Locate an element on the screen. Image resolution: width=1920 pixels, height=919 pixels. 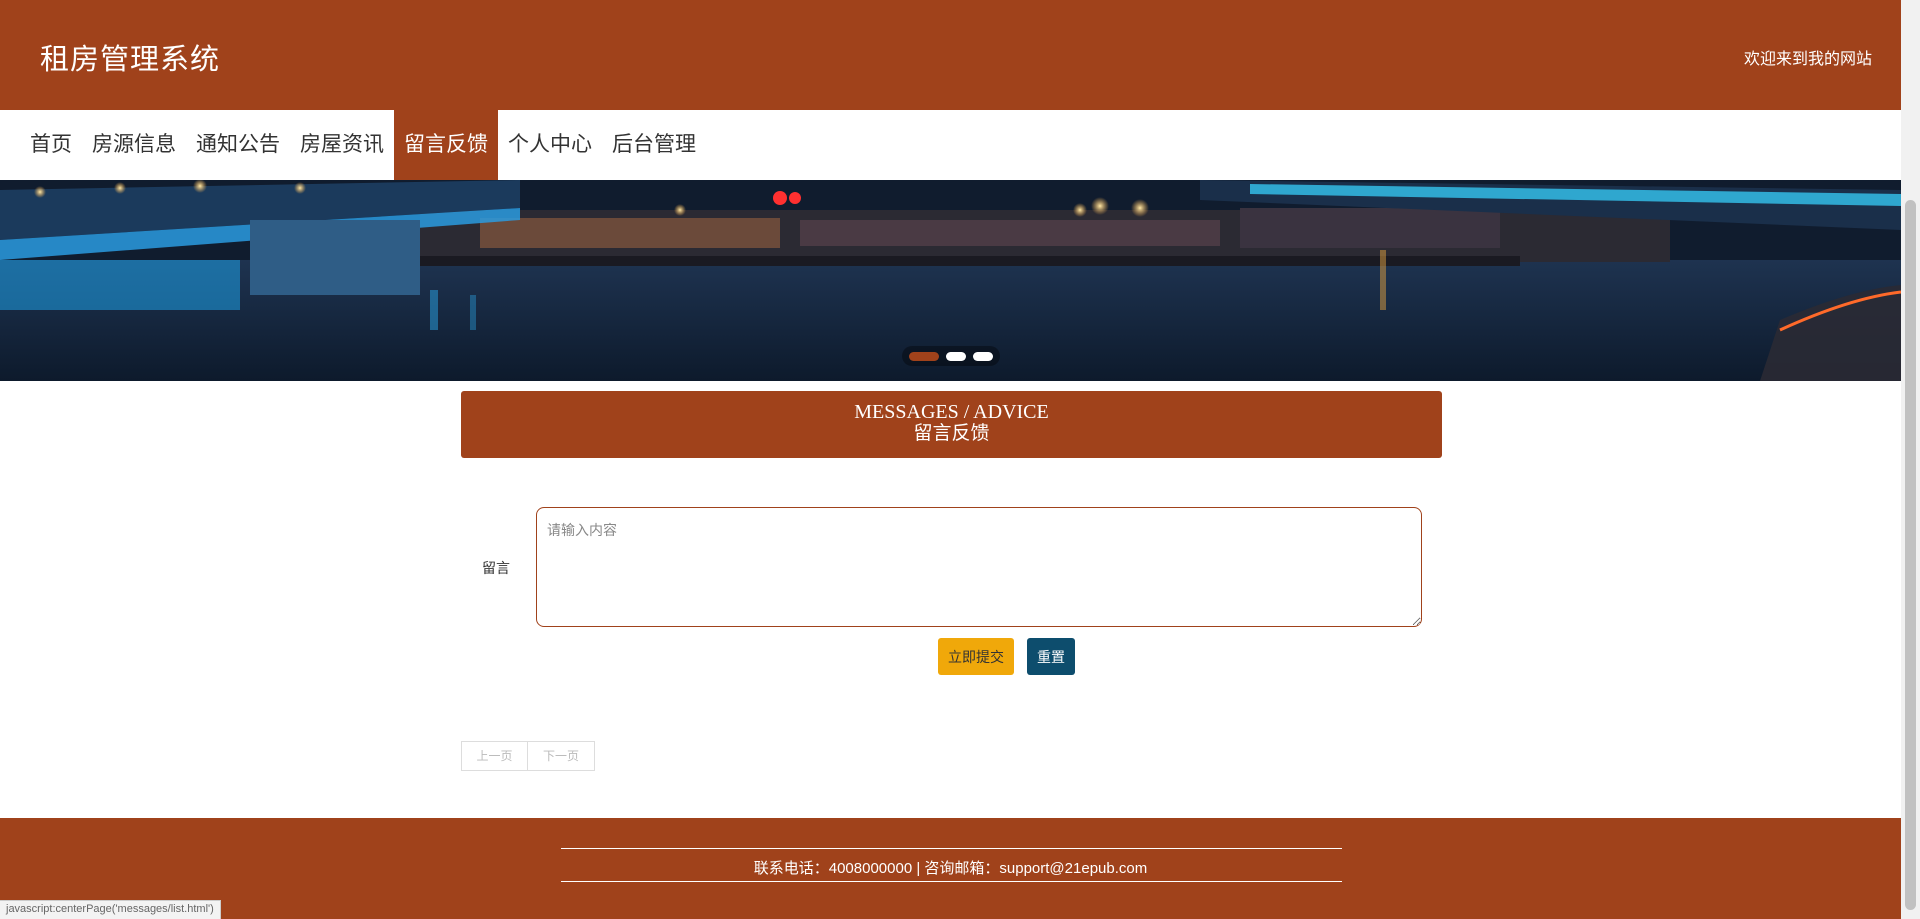
nav-item-profile: 个人中心 is located at coordinates (550, 145).